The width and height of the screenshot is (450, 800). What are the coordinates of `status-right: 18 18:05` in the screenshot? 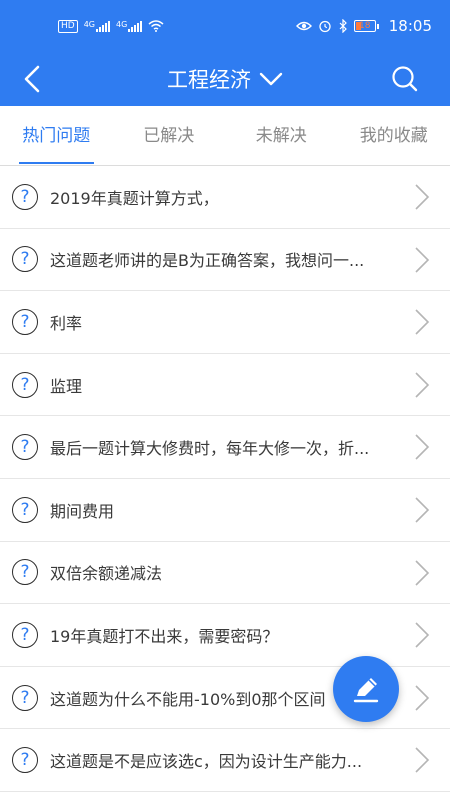 It's located at (363, 26).